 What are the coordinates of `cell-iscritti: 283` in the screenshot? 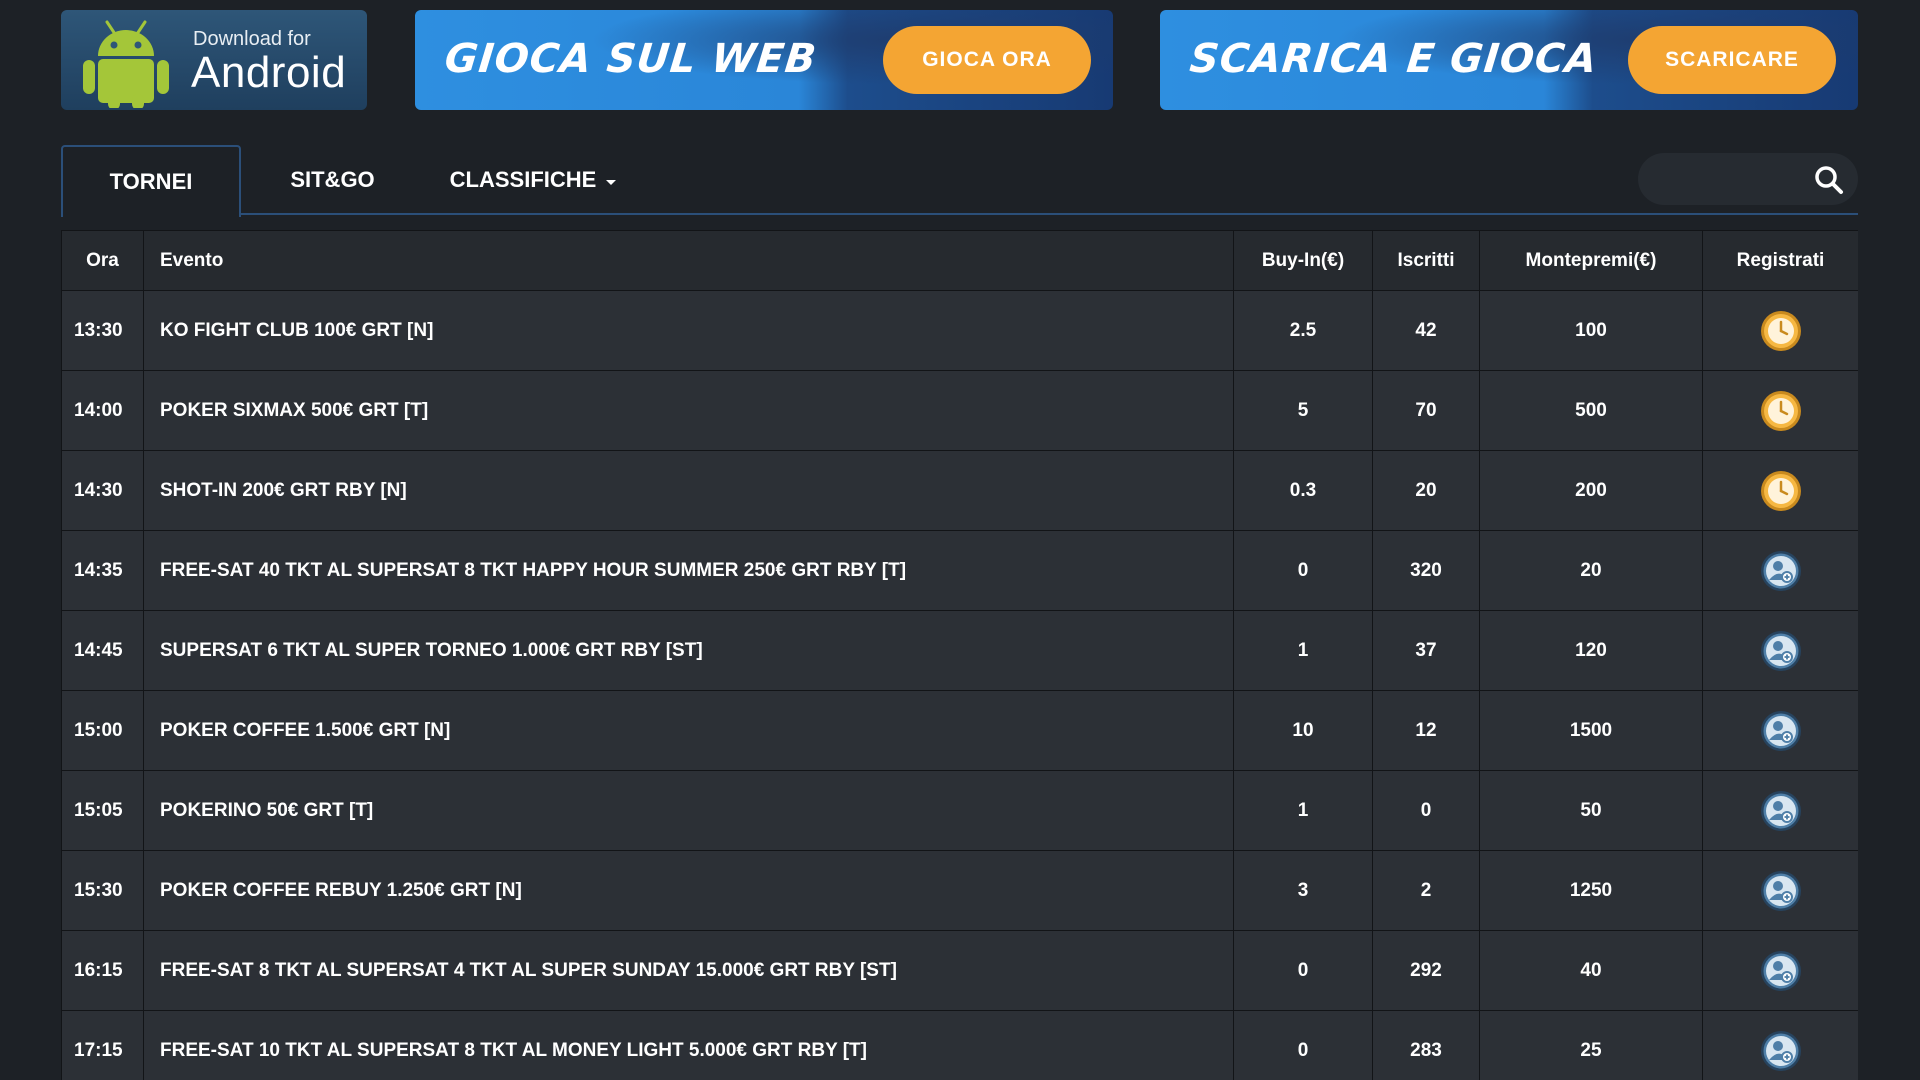 It's located at (1426, 1045).